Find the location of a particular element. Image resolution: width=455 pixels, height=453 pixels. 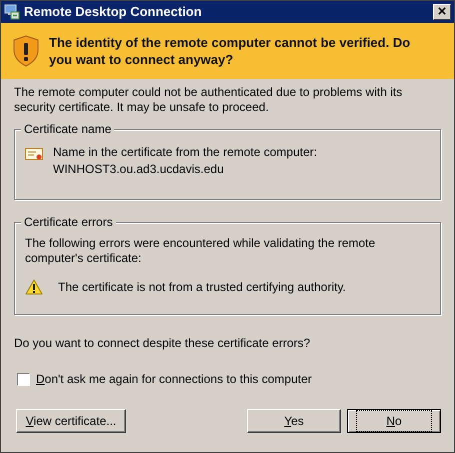

question-text: Do you want to connect despite these certificate errors? is located at coordinates (163, 343).